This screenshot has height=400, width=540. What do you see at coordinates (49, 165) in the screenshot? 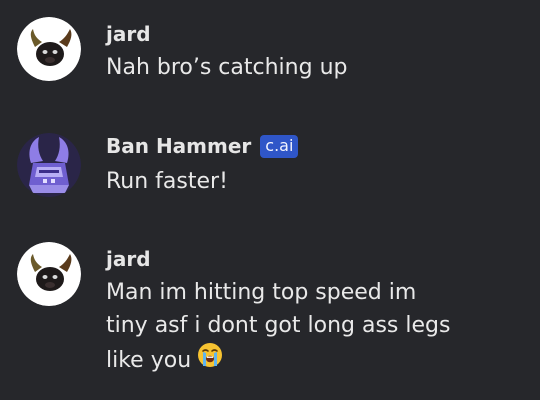
I see `purple-horned-helmet-icon` at bounding box center [49, 165].